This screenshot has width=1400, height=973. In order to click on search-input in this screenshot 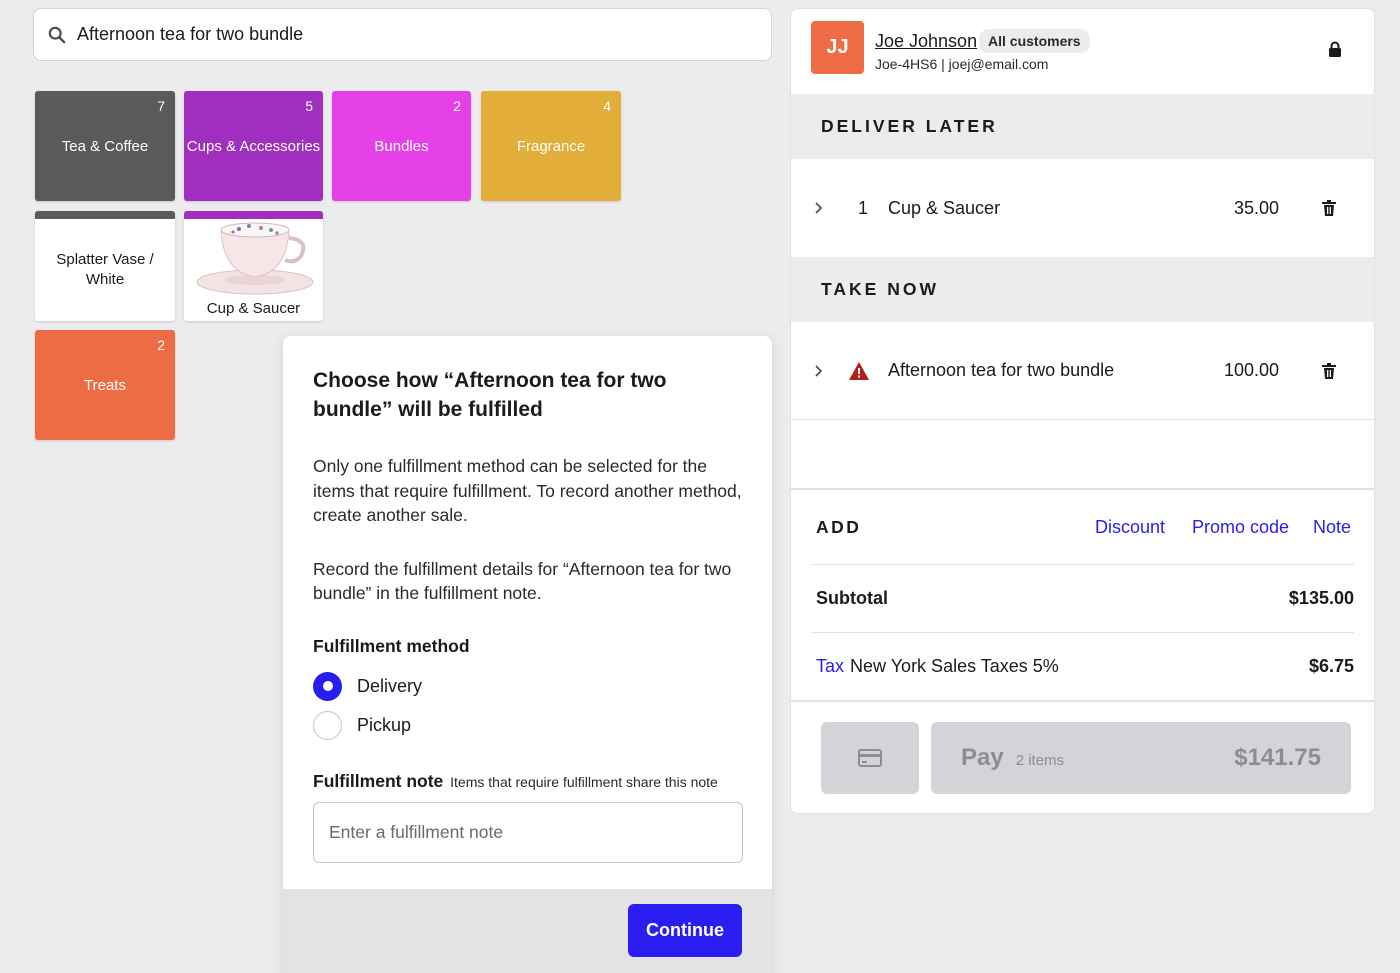, I will do `click(397, 34)`.